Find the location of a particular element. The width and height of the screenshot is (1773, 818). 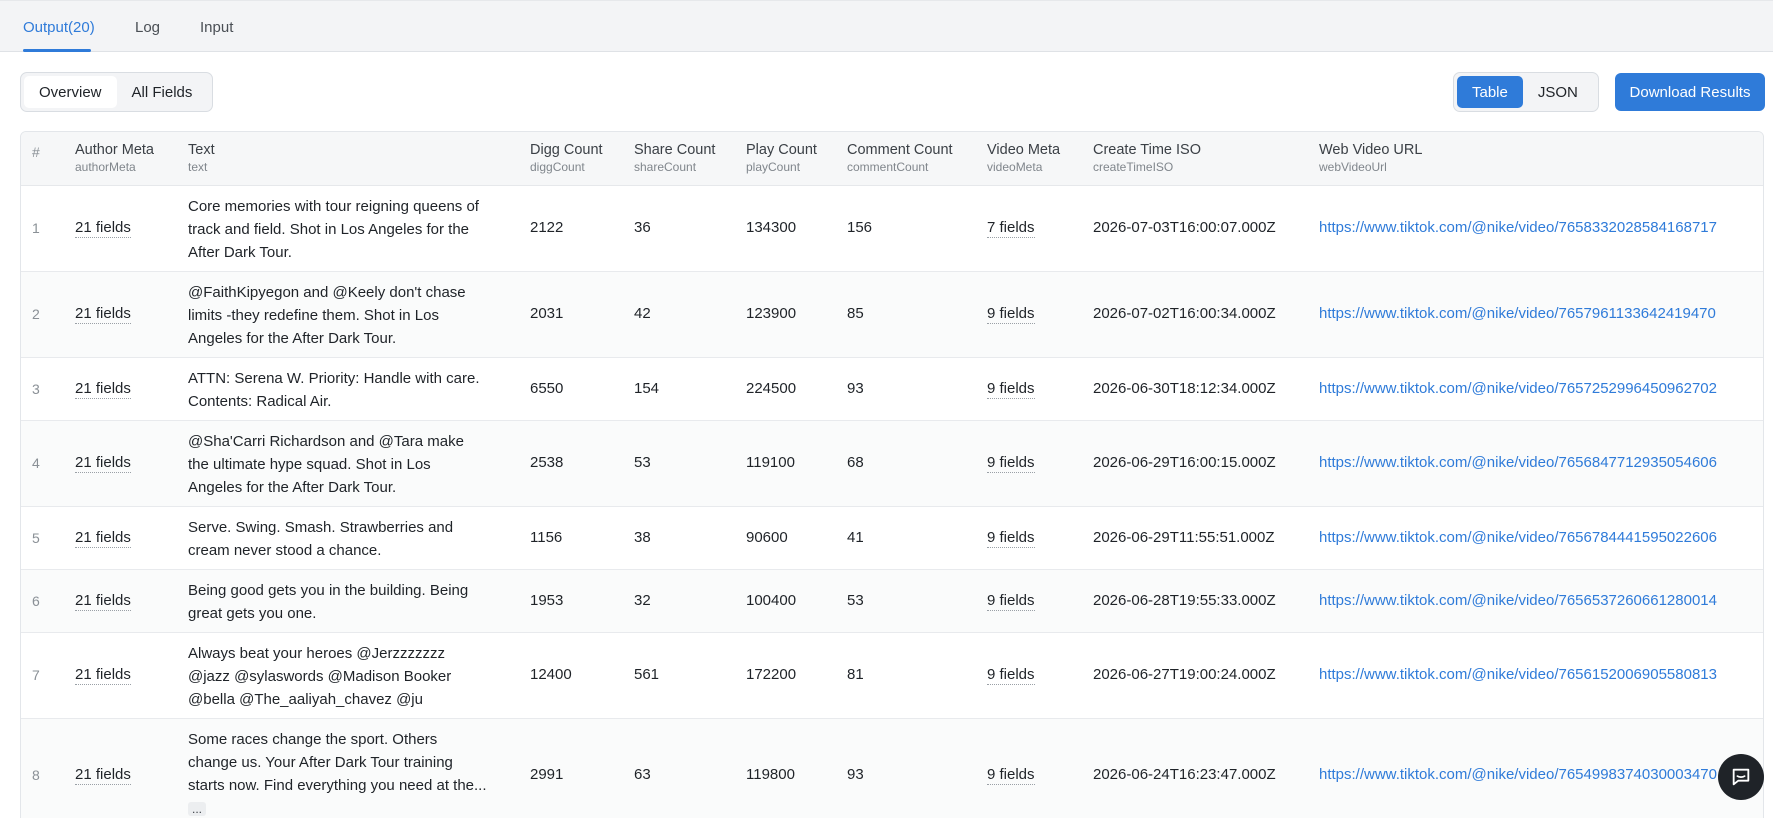

column-header-create-time: Create Time ISO createTimeISO is located at coordinates (1147, 158).